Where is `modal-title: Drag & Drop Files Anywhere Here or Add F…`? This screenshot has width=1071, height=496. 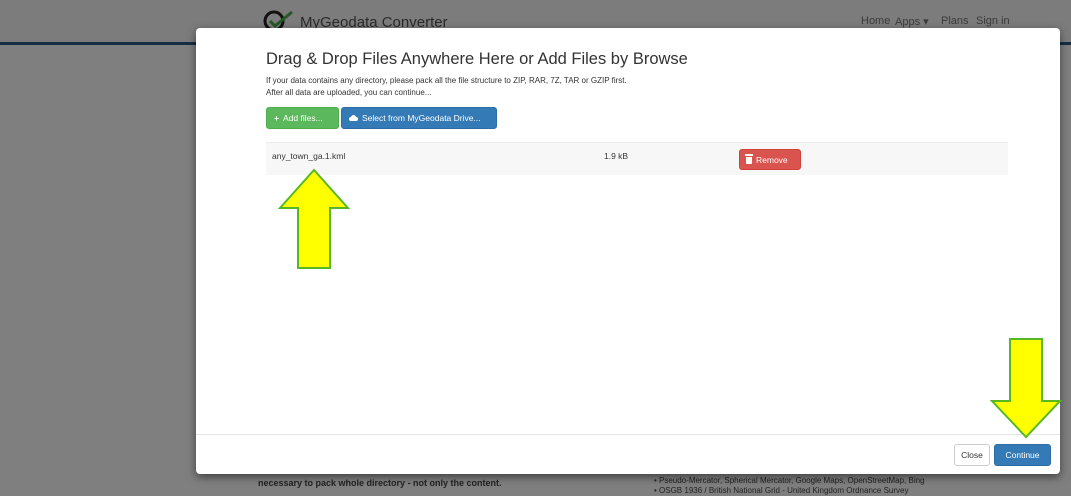
modal-title: Drag & Drop Files Anywhere Here or Add F… is located at coordinates (477, 59).